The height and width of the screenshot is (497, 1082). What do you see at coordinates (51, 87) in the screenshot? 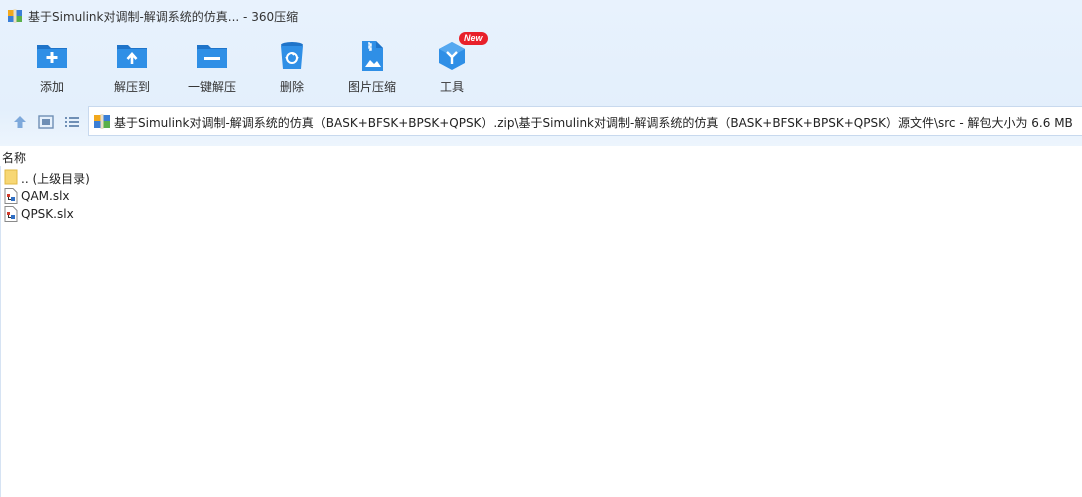
I see `add-label: 添加` at bounding box center [51, 87].